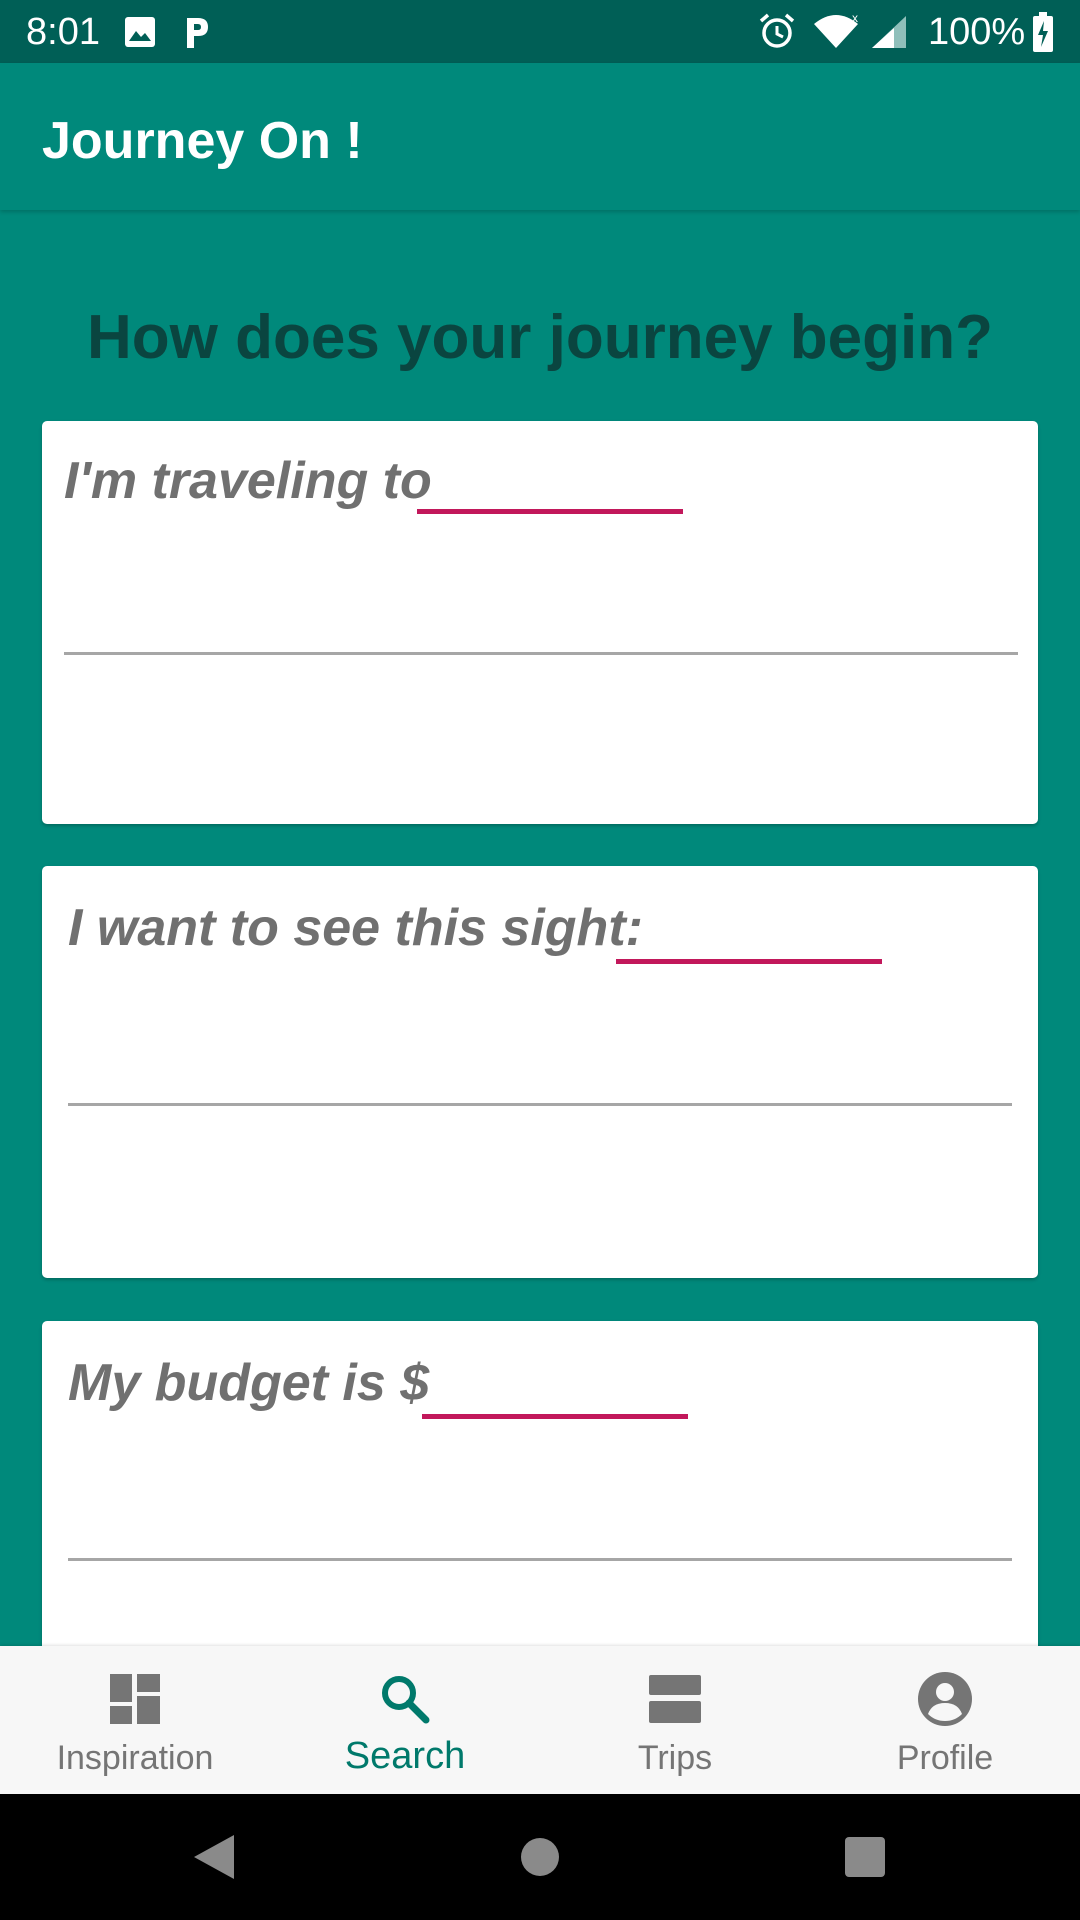  What do you see at coordinates (541, 653) in the screenshot?
I see `destination-input` at bounding box center [541, 653].